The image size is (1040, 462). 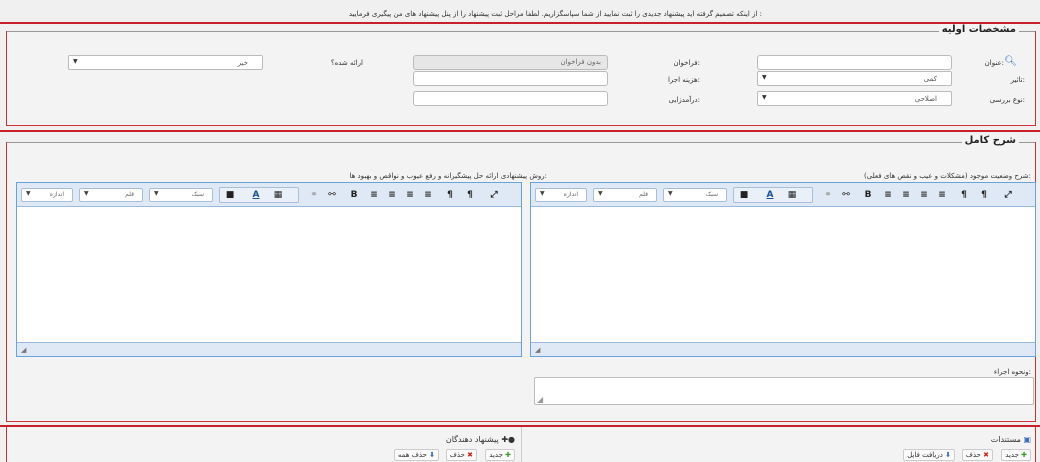 I want to click on proposers-delete-button: حذف ✖, so click(x=461, y=455).